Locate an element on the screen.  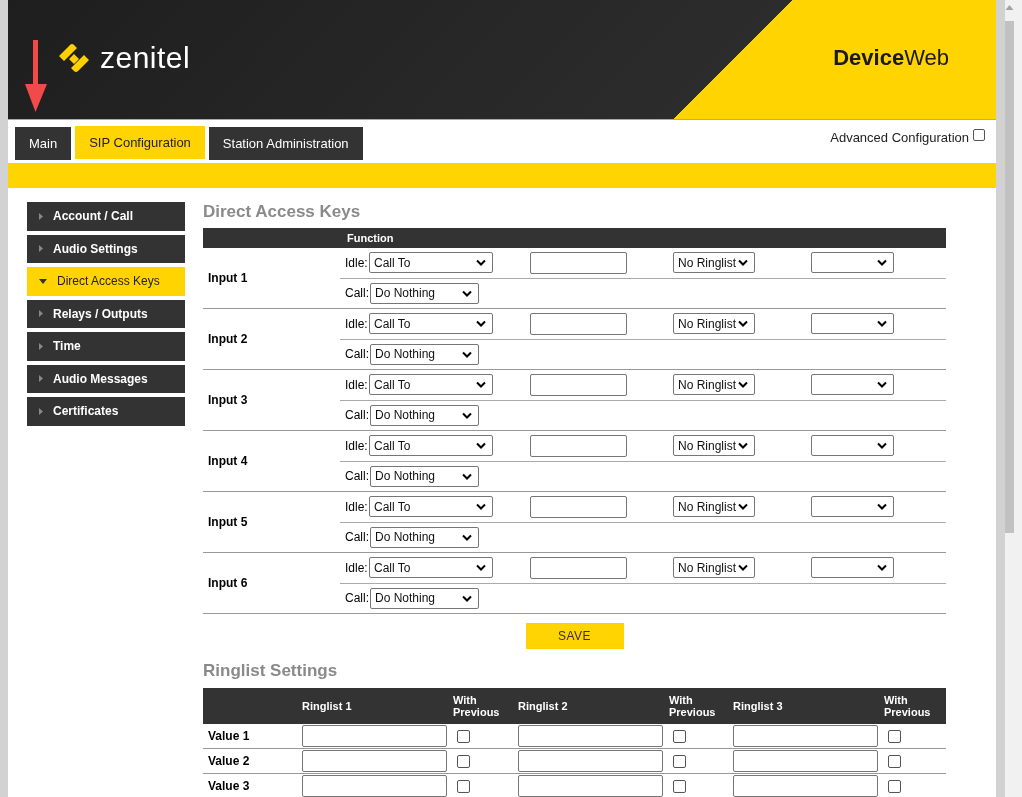
nav-tab: Station Administration is located at coordinates (285, 143).